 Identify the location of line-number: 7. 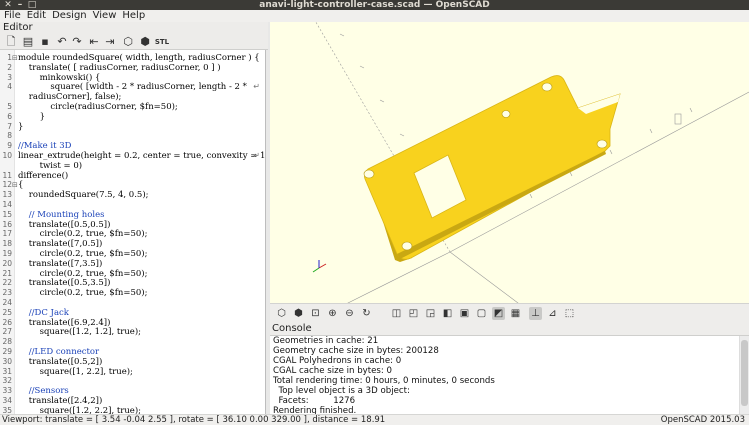
(9, 126).